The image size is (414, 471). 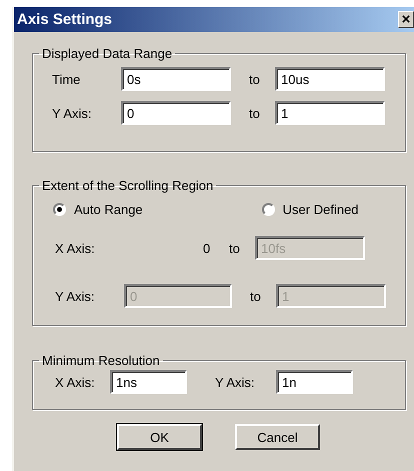 What do you see at coordinates (127, 185) in the screenshot?
I see `group-title: Extent of the Scrolling Region` at bounding box center [127, 185].